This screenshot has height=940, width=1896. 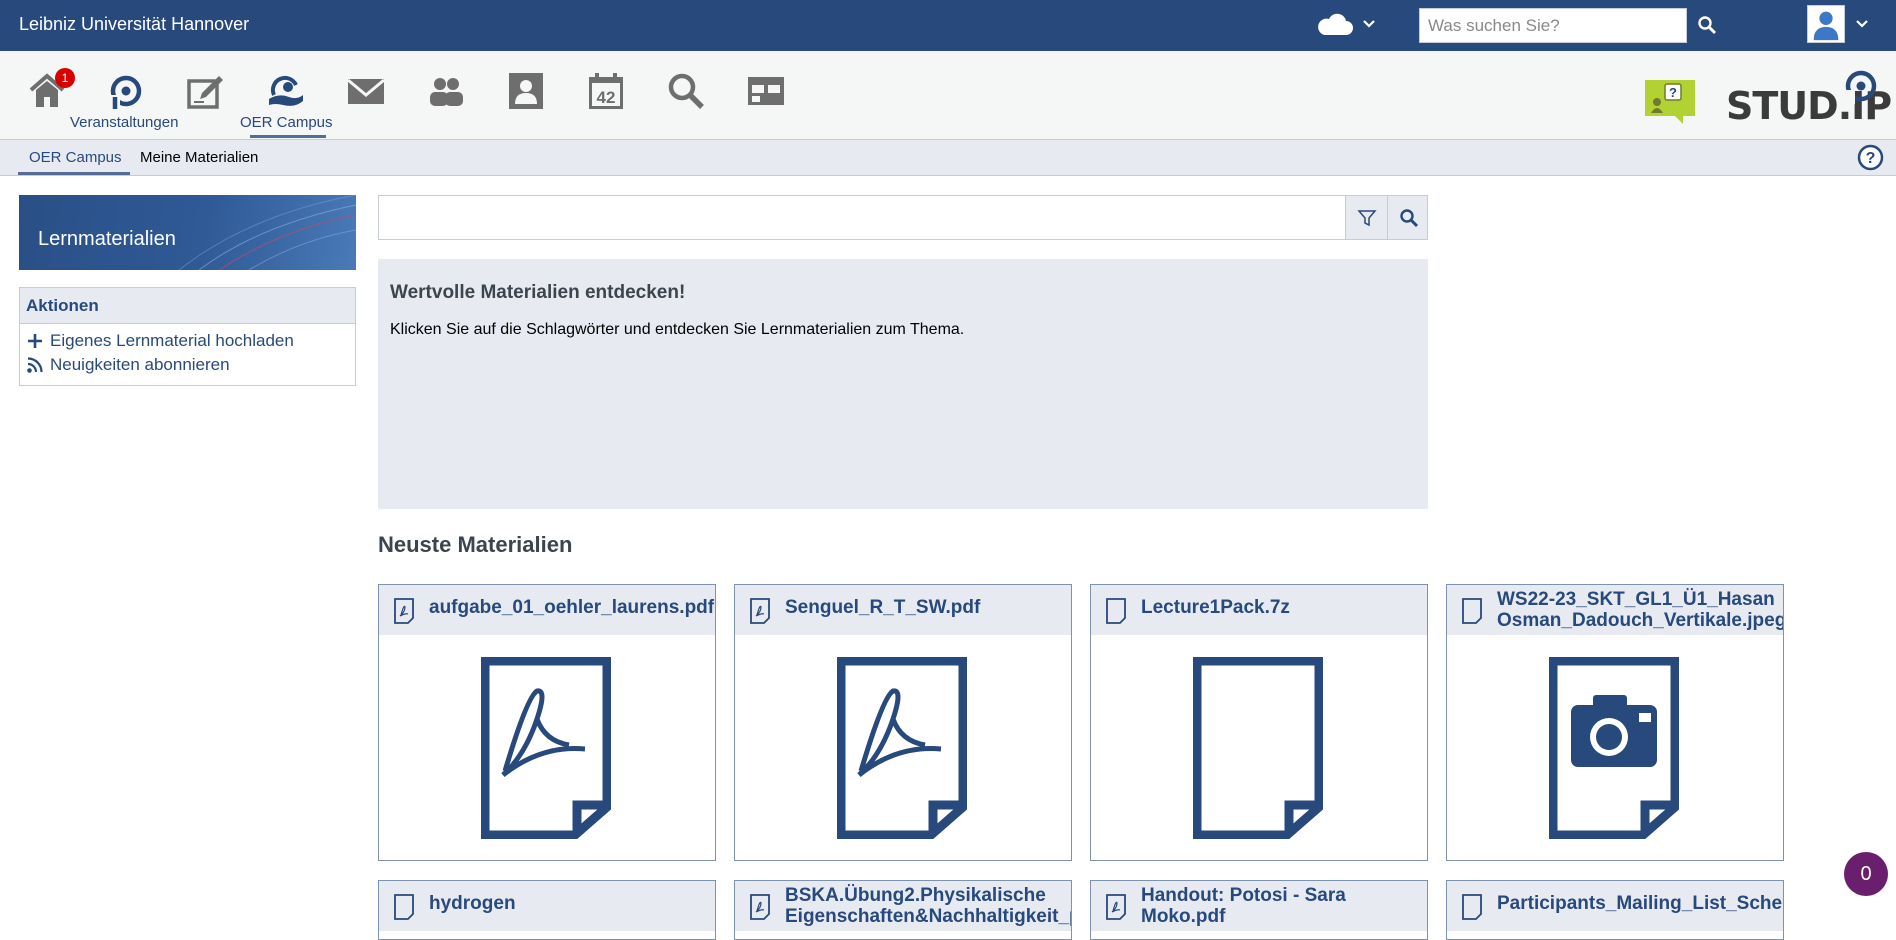 I want to click on material-card-title-line: Moko.pdf, so click(x=1183, y=916).